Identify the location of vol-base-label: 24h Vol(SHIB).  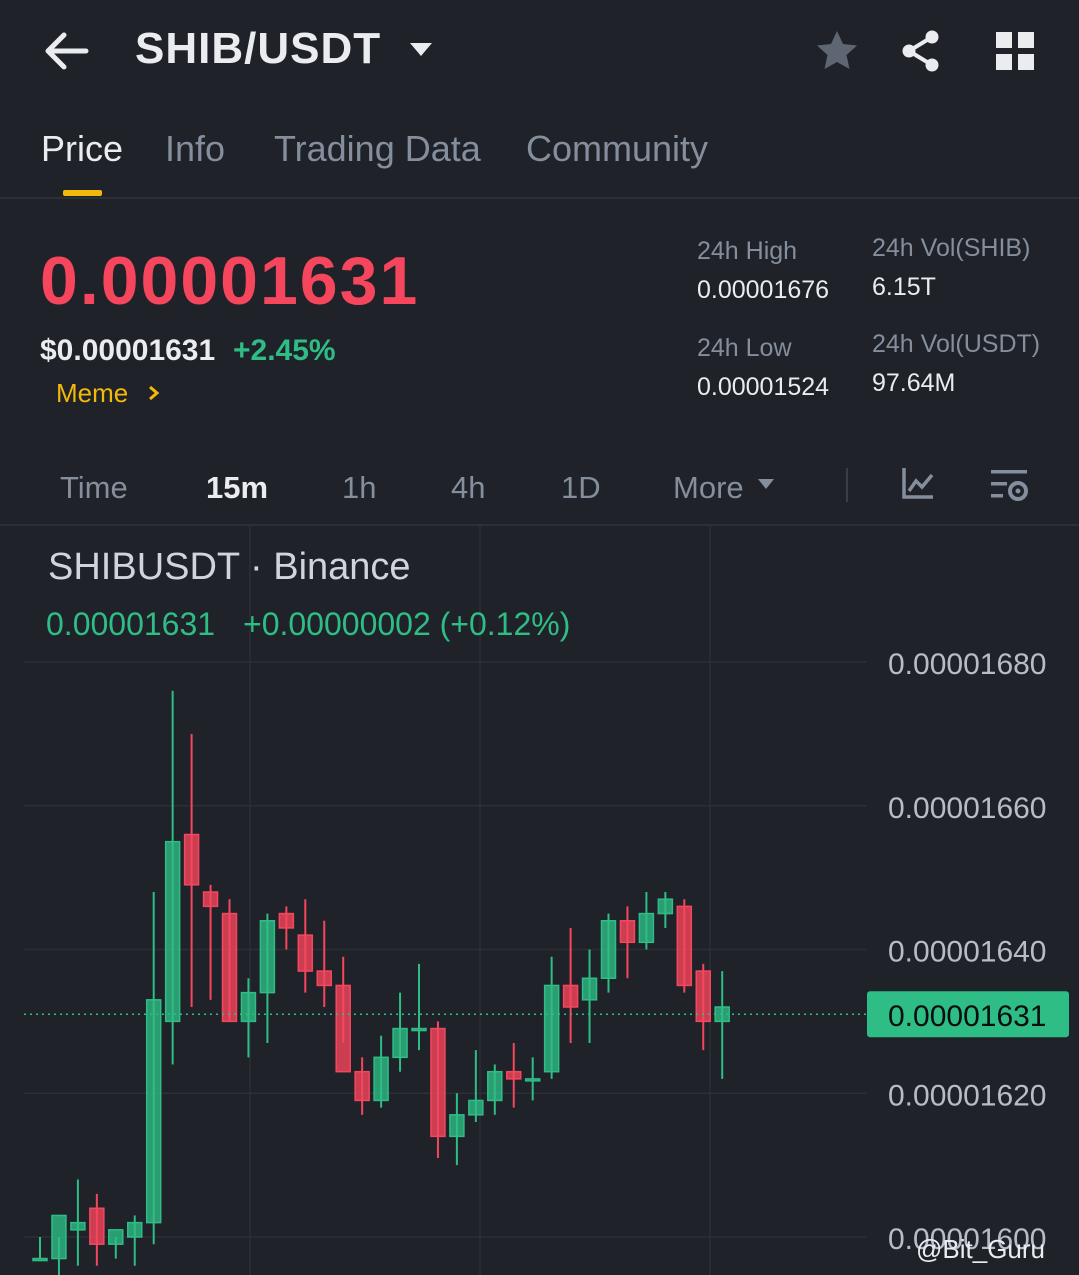
(951, 248).